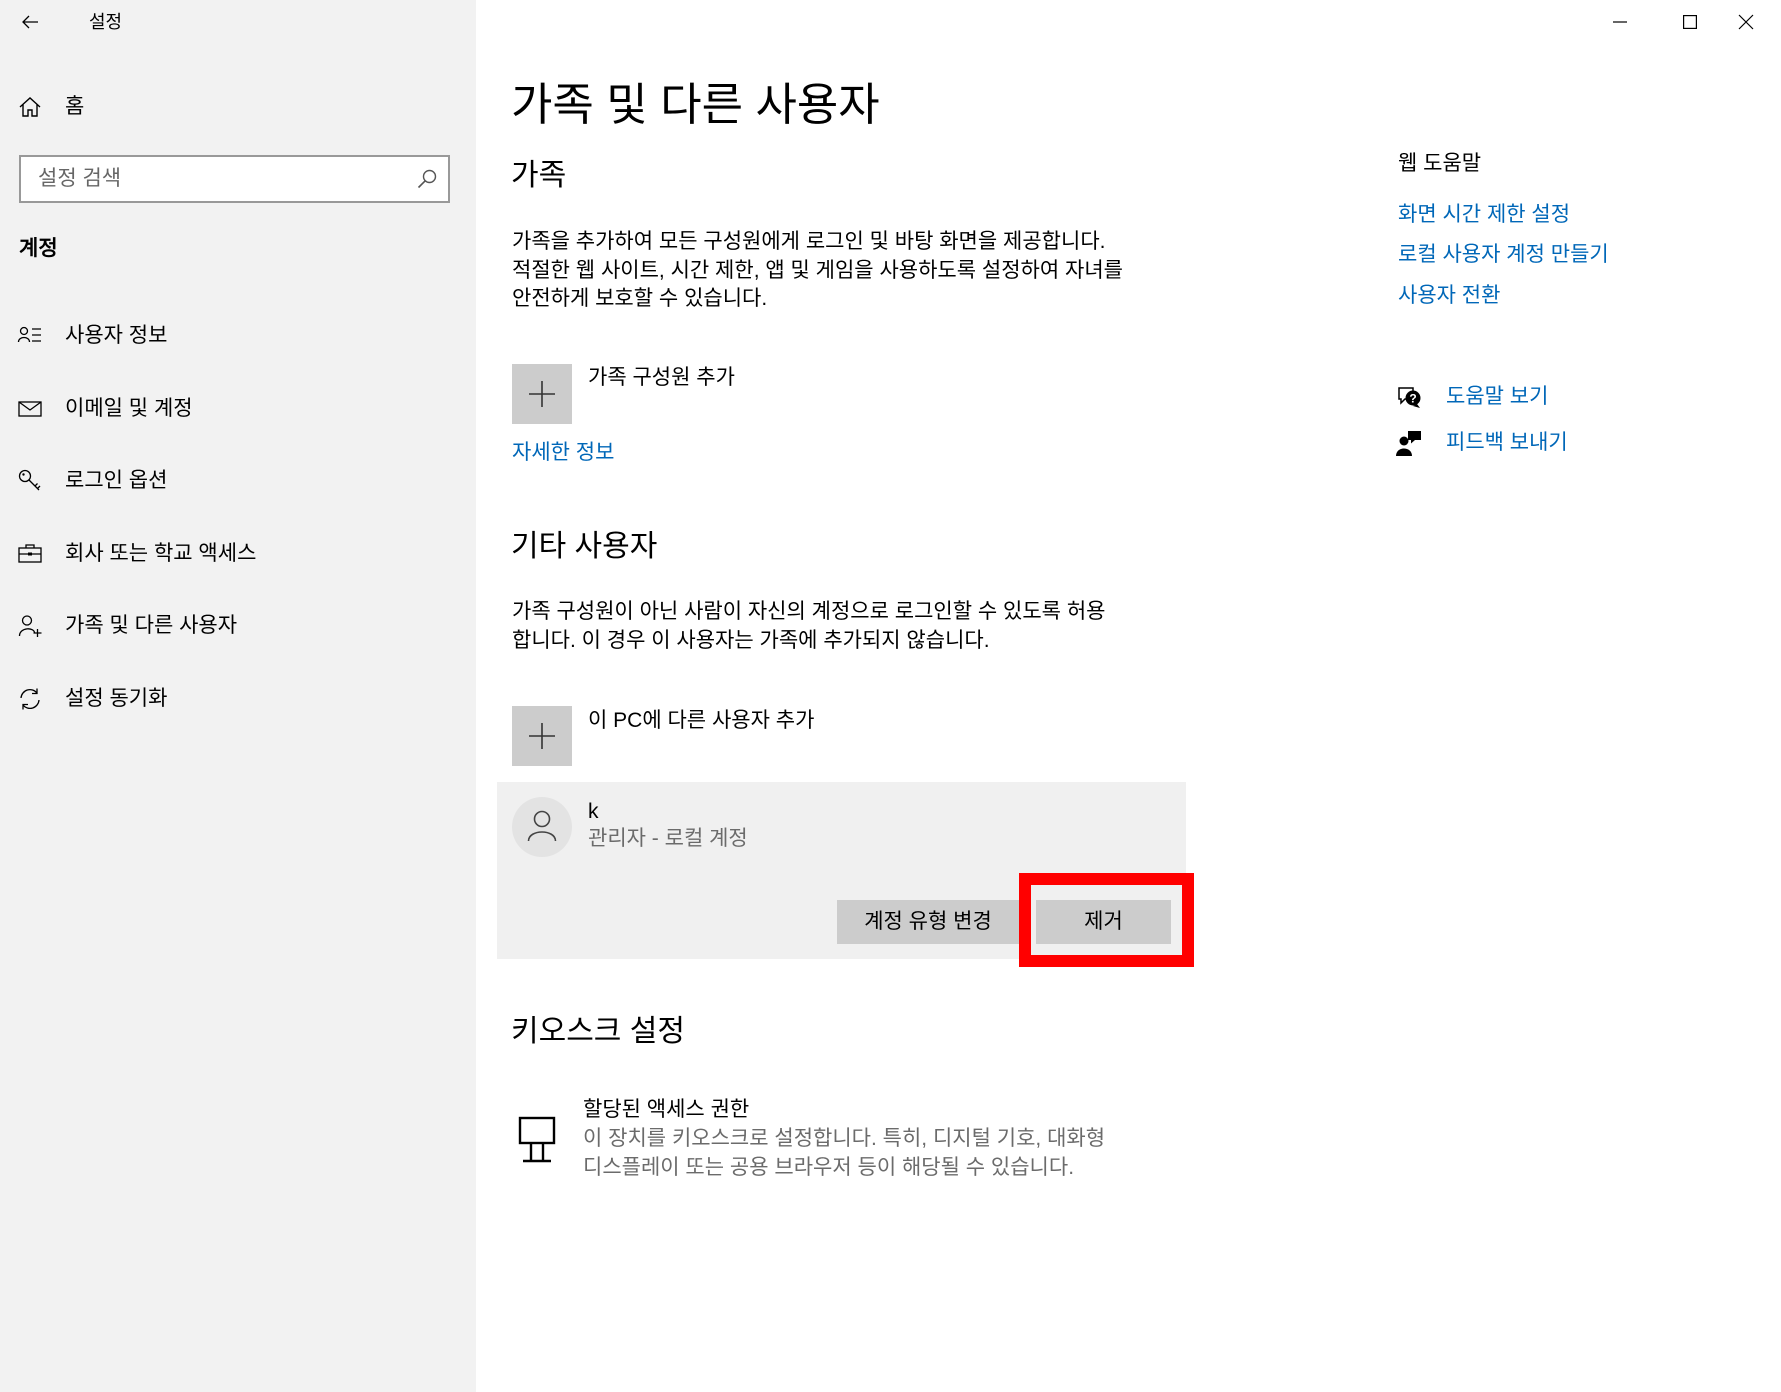 Image resolution: width=1781 pixels, height=1392 pixels. I want to click on avatar, so click(542, 827).